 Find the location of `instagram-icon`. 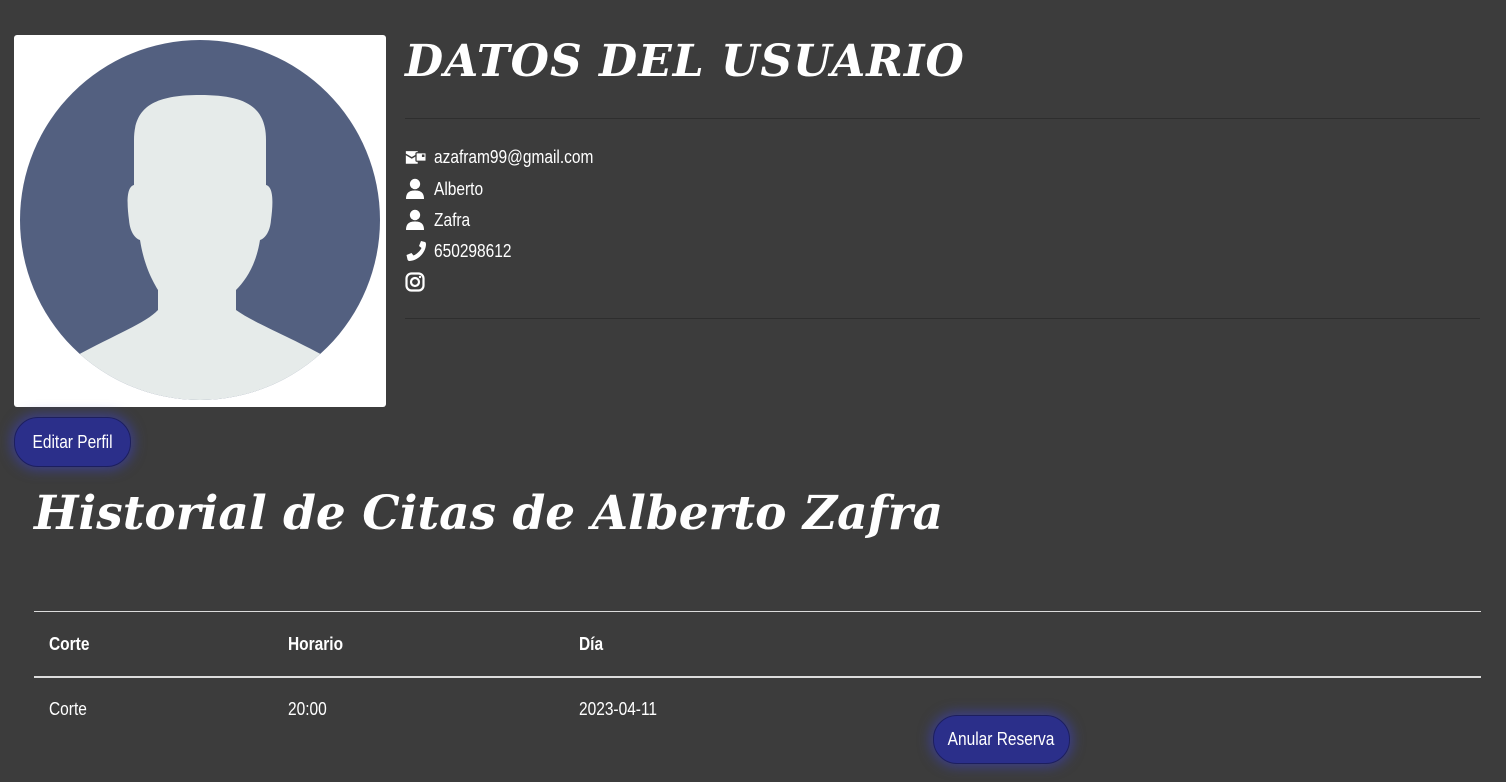

instagram-icon is located at coordinates (416, 282).